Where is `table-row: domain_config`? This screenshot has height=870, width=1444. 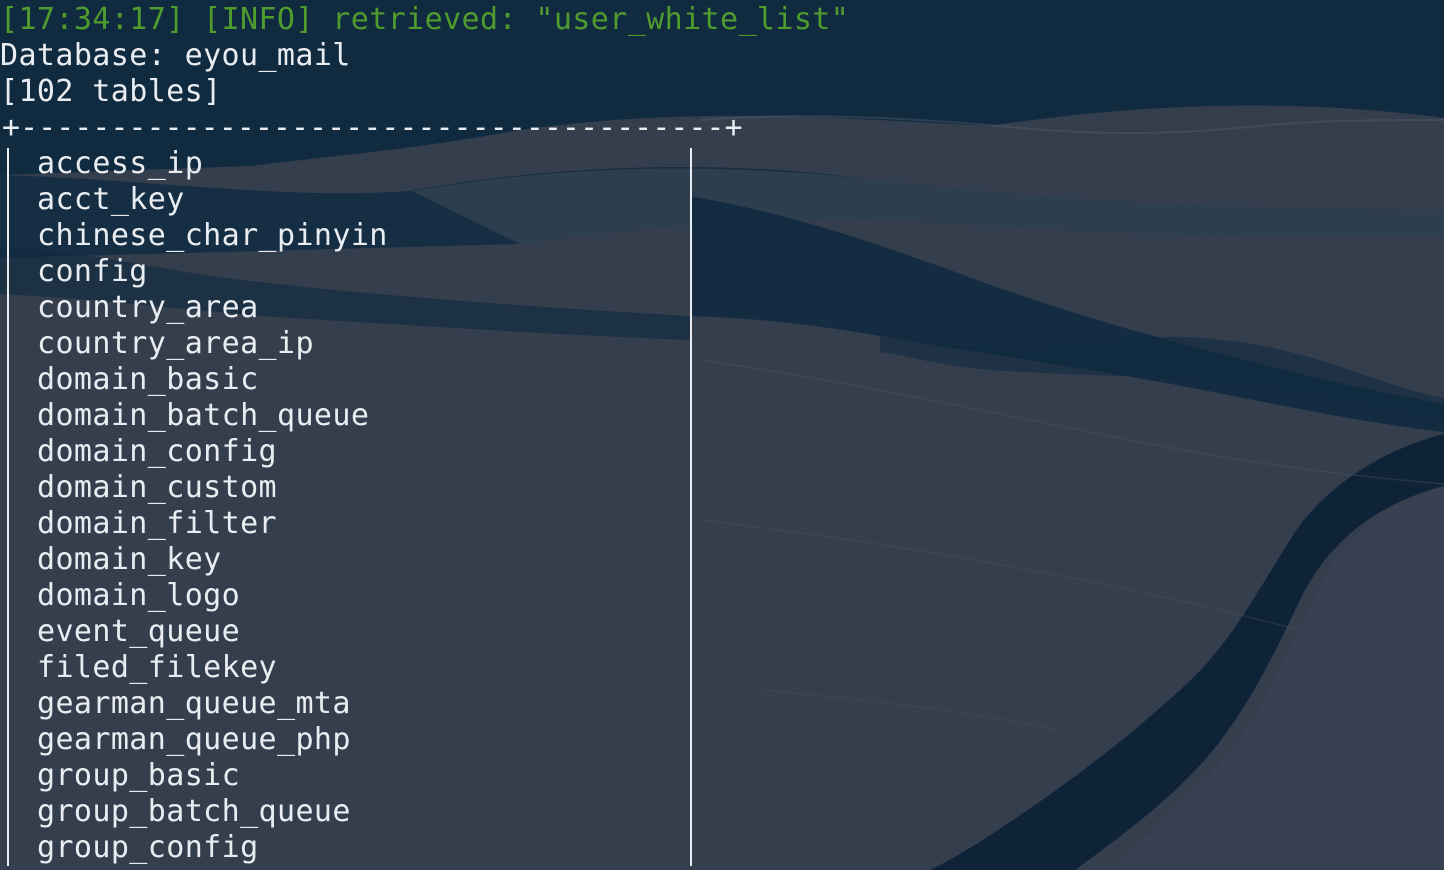
table-row: domain_config is located at coordinates (157, 451).